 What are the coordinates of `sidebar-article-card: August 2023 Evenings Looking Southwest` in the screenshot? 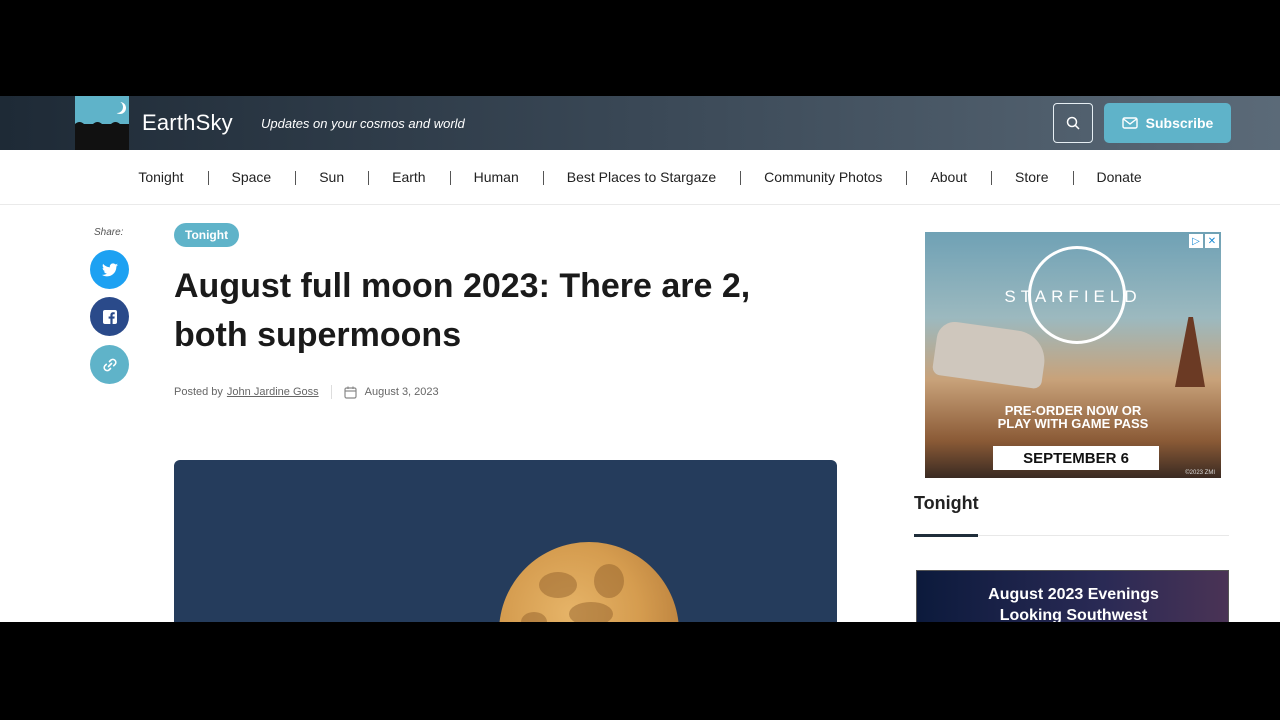 It's located at (1072, 596).